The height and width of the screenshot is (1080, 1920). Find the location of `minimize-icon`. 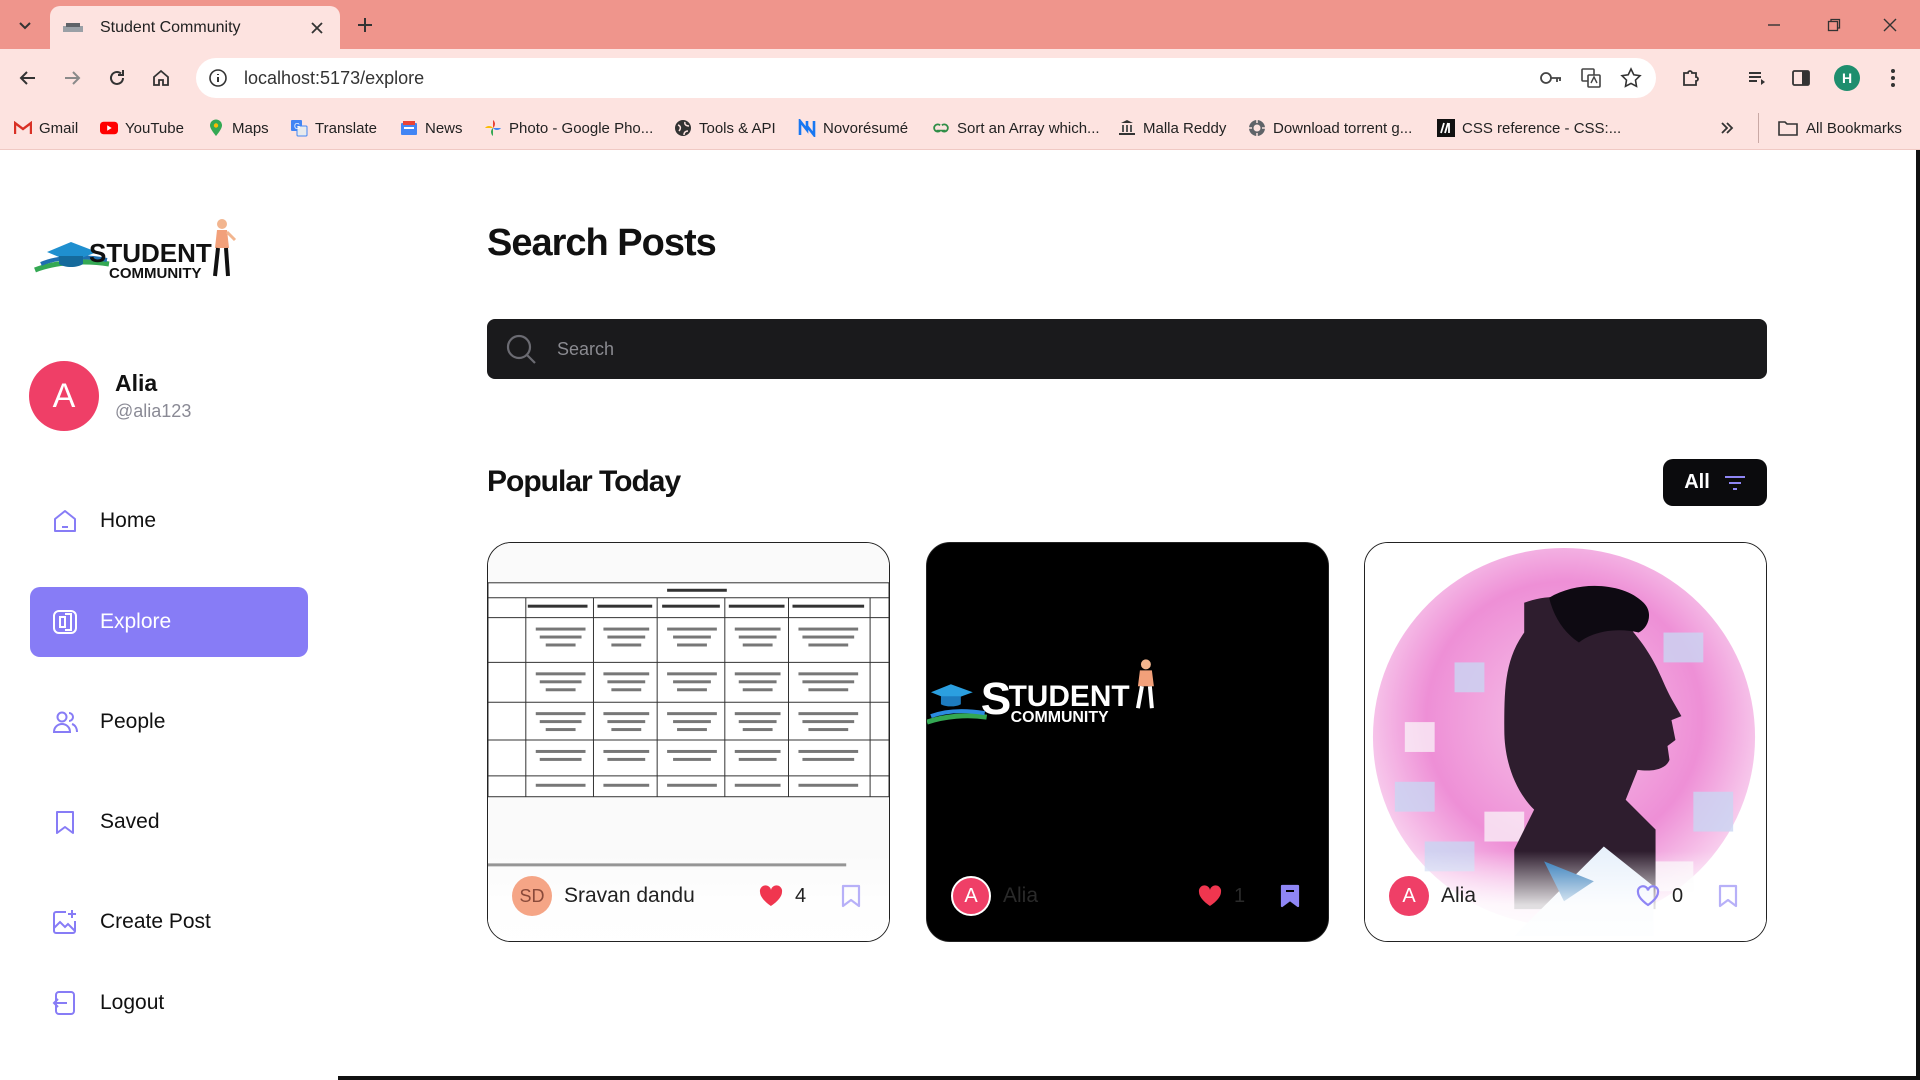

minimize-icon is located at coordinates (1774, 24).